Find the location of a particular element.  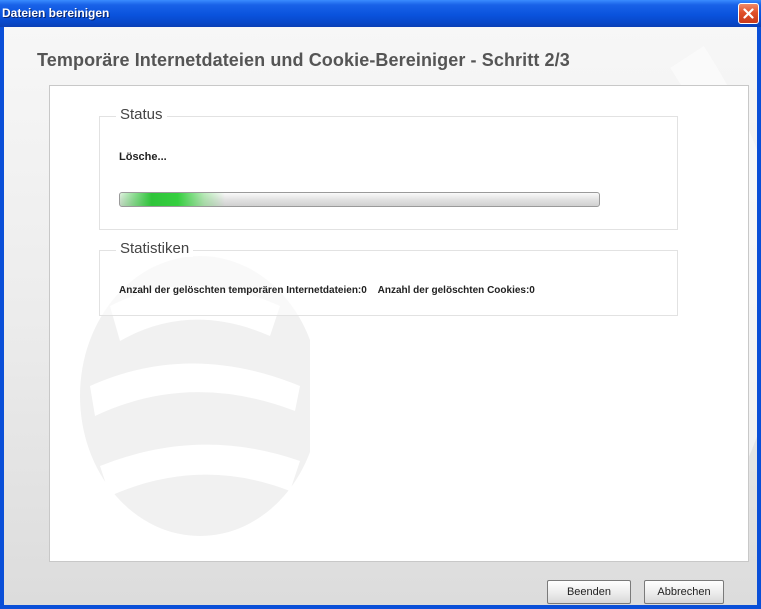

window-title: Dateien bereinigen is located at coordinates (56, 13).